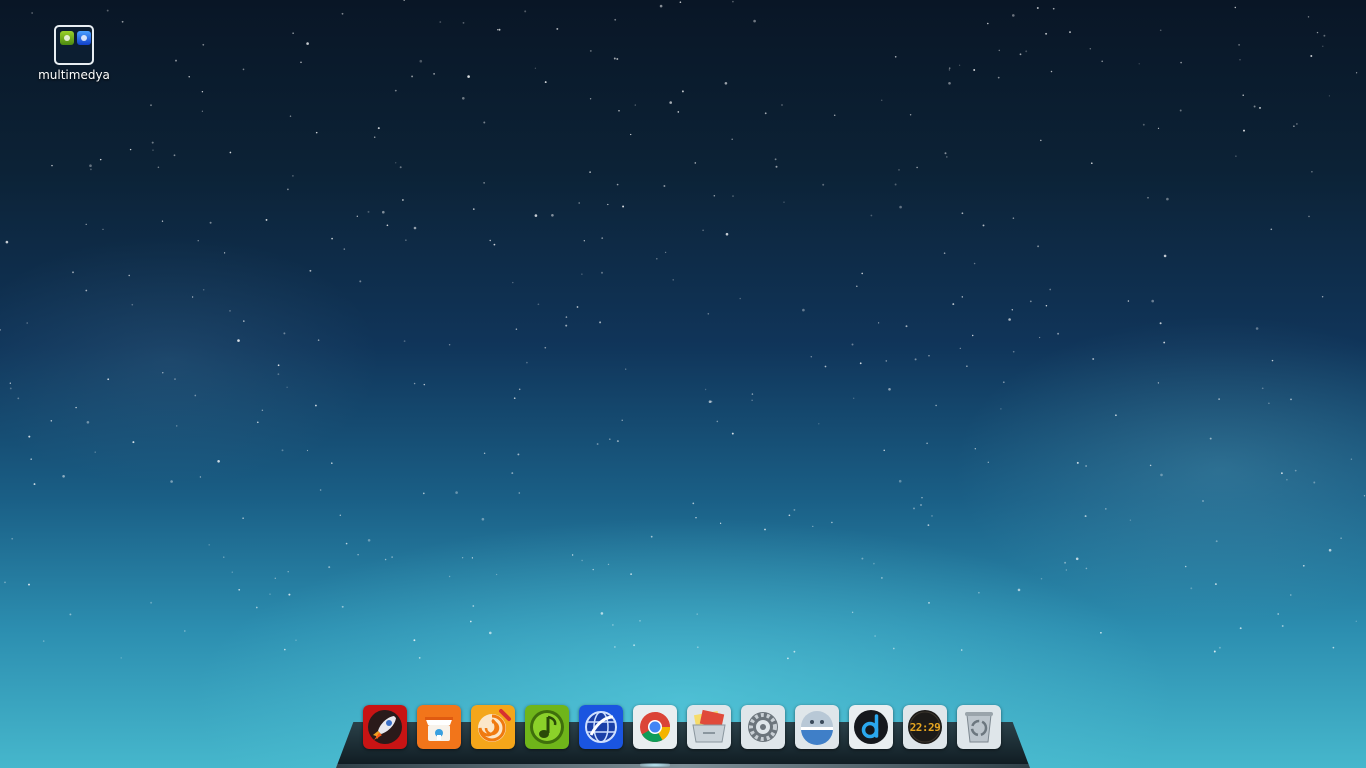 The width and height of the screenshot is (1366, 768). I want to click on dock-item-settings, so click(763, 727).